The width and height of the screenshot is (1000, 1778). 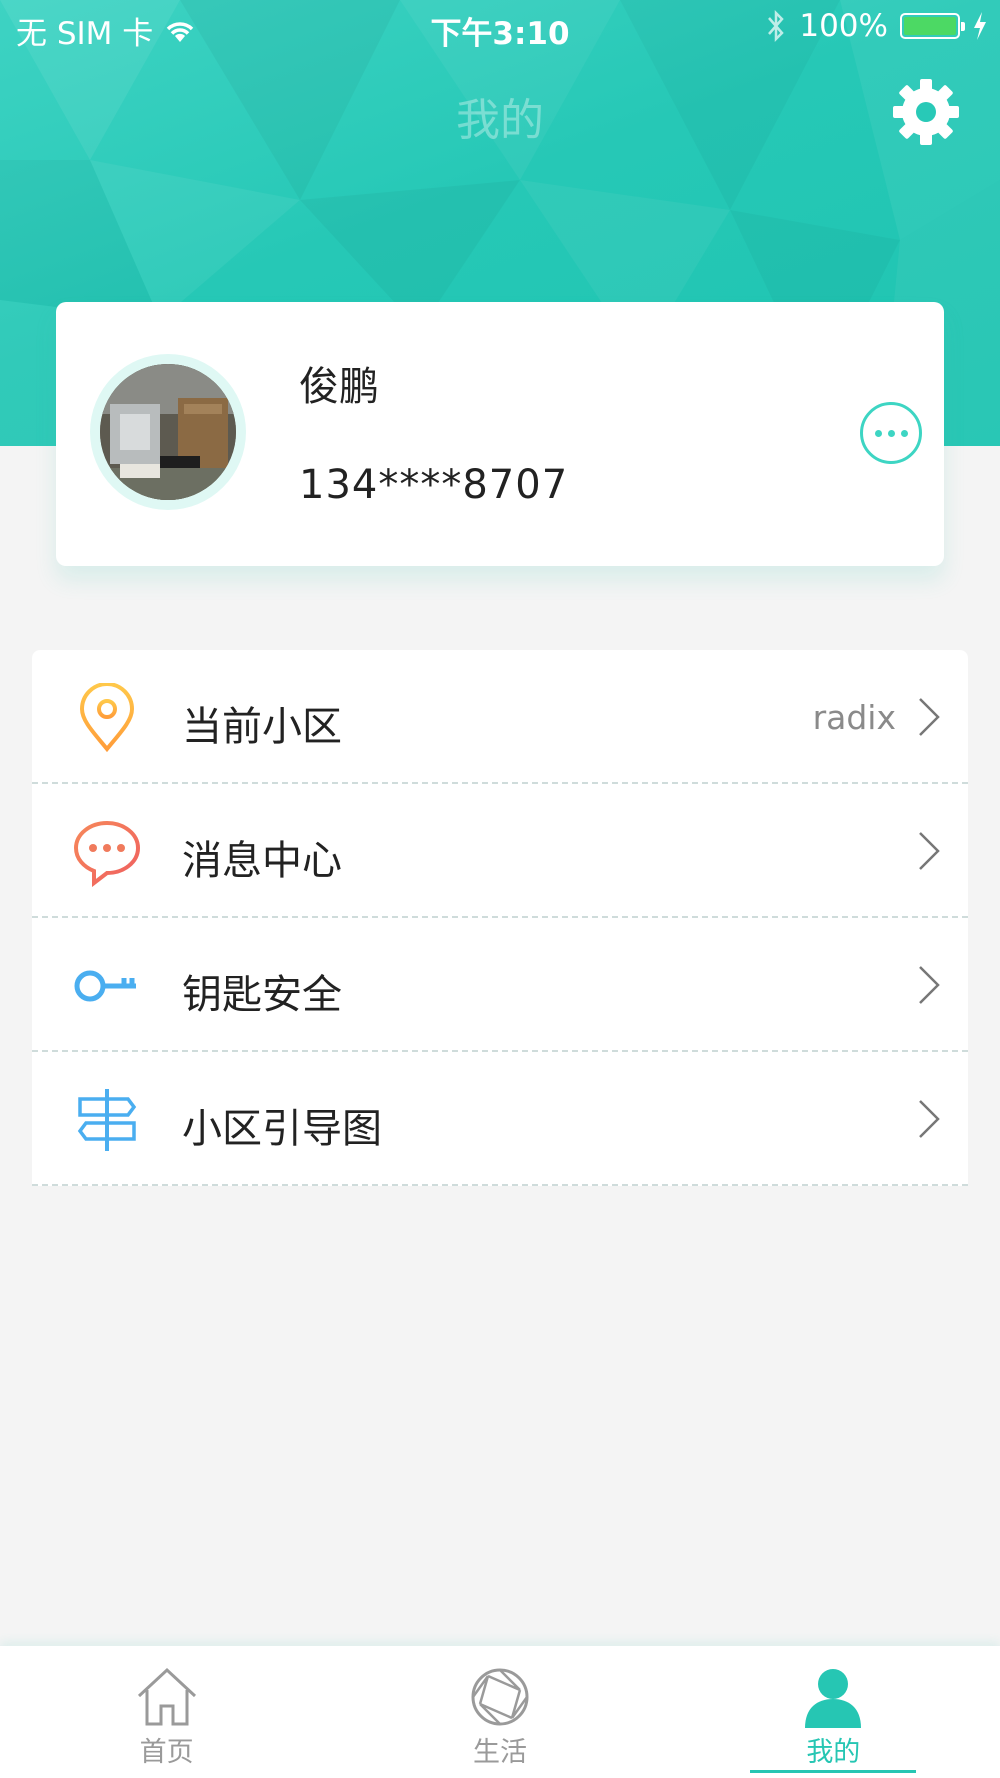 I want to click on bluetooth-icon, so click(x=776, y=26).